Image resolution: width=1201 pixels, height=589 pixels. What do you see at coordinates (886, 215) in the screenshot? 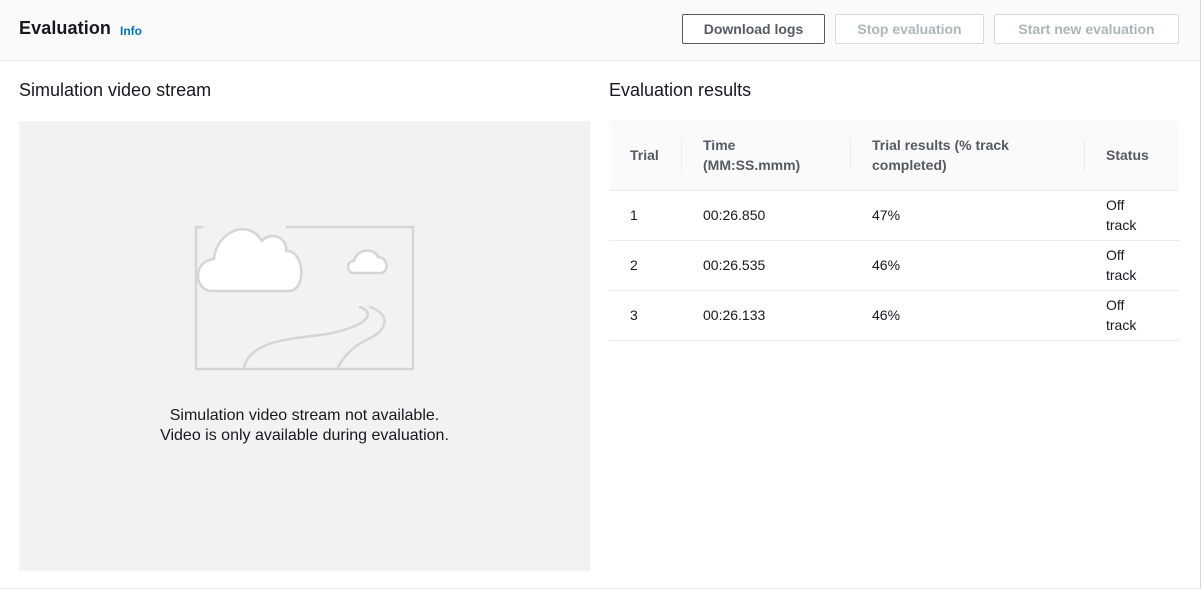
I see `cell-result: 47%` at bounding box center [886, 215].